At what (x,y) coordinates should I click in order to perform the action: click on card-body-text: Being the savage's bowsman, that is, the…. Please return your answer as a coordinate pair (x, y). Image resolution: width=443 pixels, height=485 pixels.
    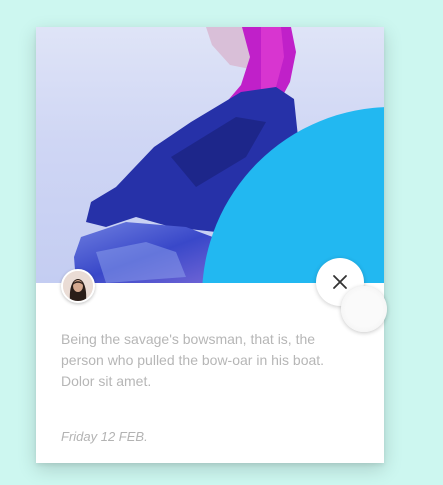
    Looking at the image, I should click on (193, 360).